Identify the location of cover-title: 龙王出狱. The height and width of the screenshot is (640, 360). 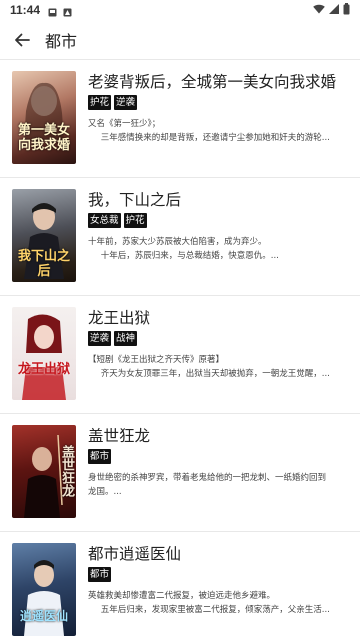
(43, 369).